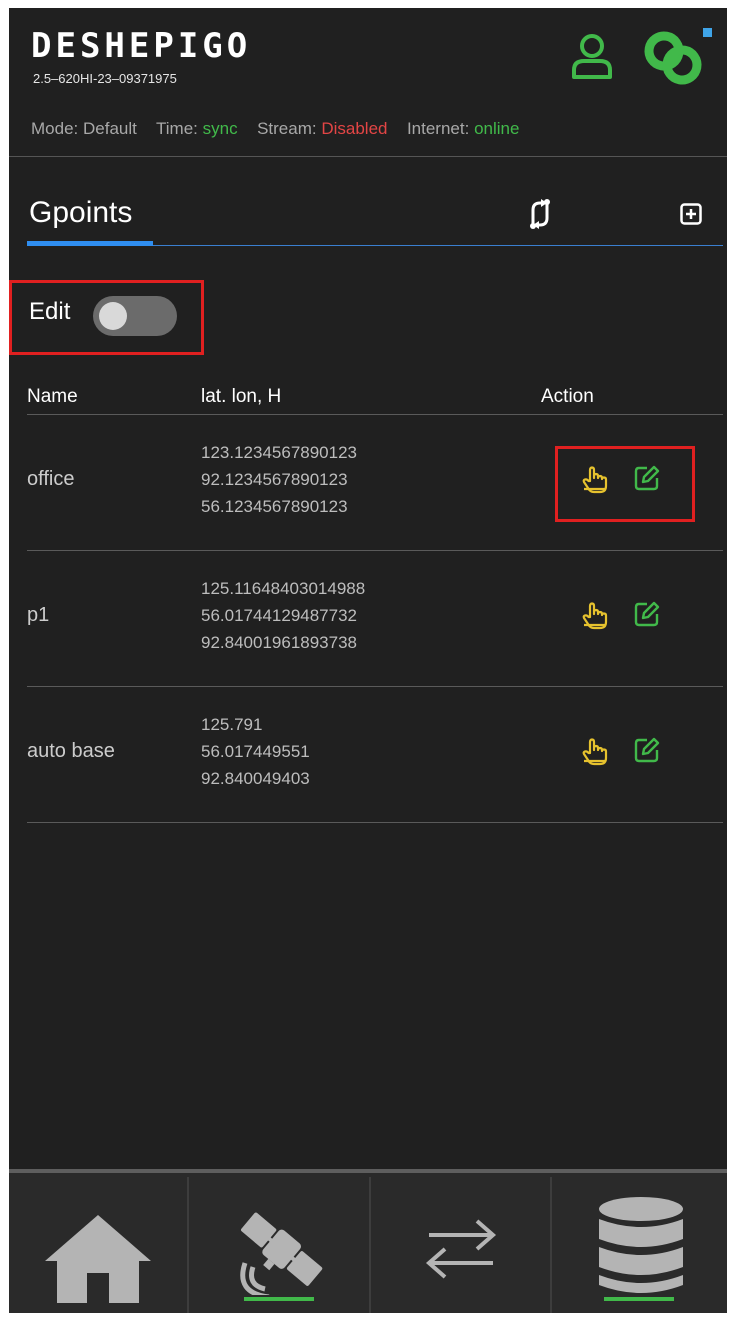 This screenshot has width=733, height=1319. I want to click on satellite-icon, so click(281, 1253).